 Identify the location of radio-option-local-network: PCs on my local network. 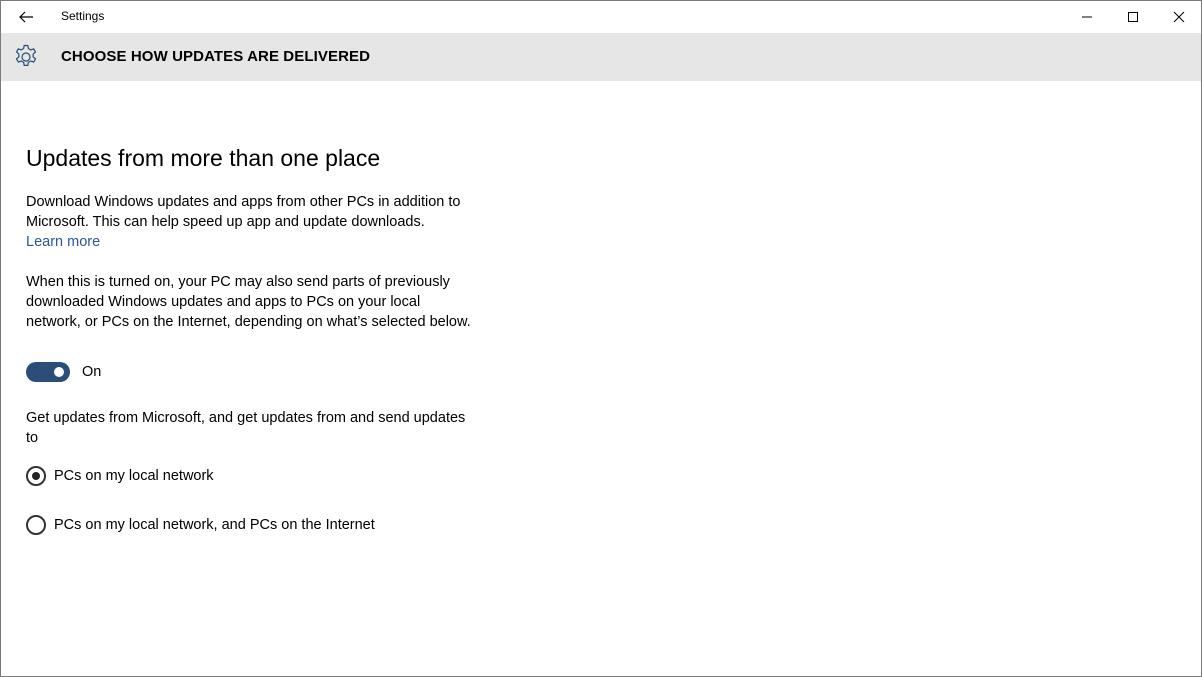
(120, 476).